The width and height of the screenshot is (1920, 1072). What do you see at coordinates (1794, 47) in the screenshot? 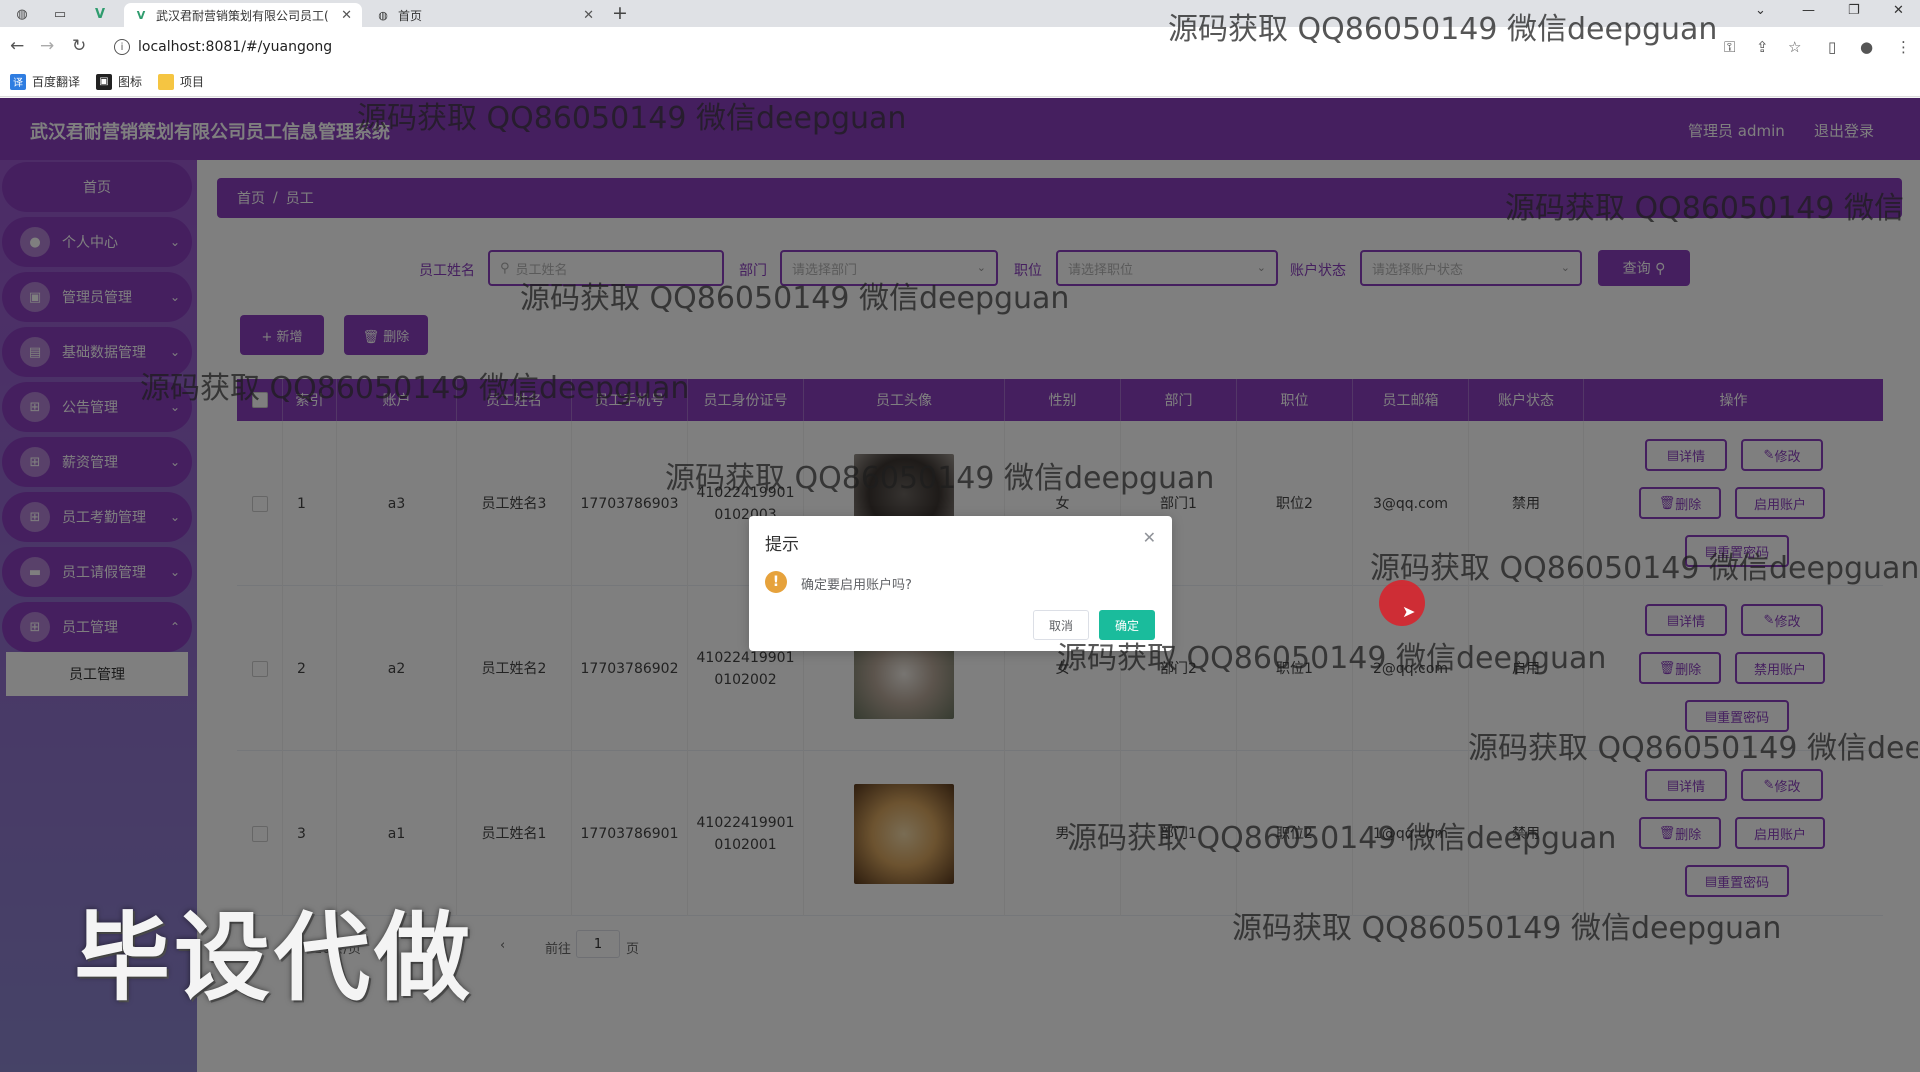
I see `star-icon: ☆` at bounding box center [1794, 47].